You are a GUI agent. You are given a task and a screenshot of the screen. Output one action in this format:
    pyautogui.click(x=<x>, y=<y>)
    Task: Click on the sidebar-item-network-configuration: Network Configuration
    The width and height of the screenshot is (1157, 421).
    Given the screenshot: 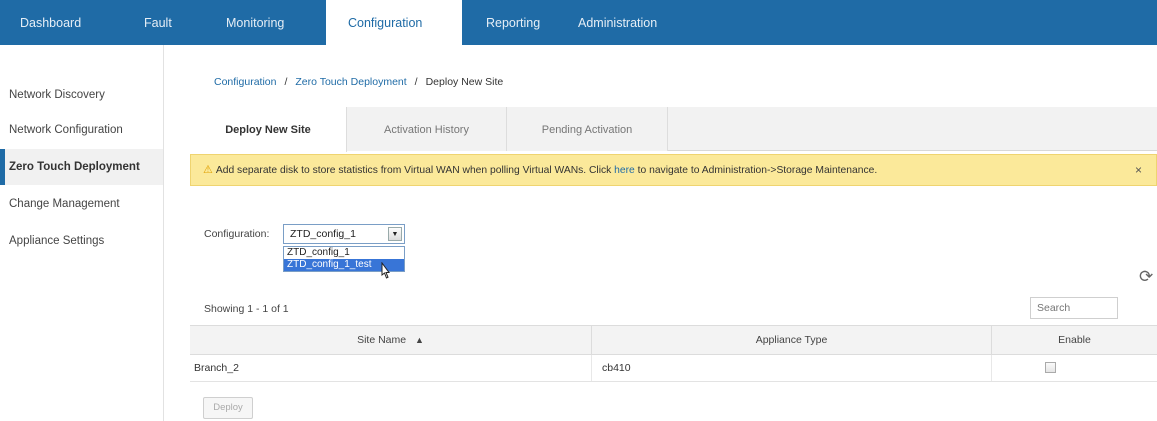 What is the action you would take?
    pyautogui.click(x=81, y=130)
    